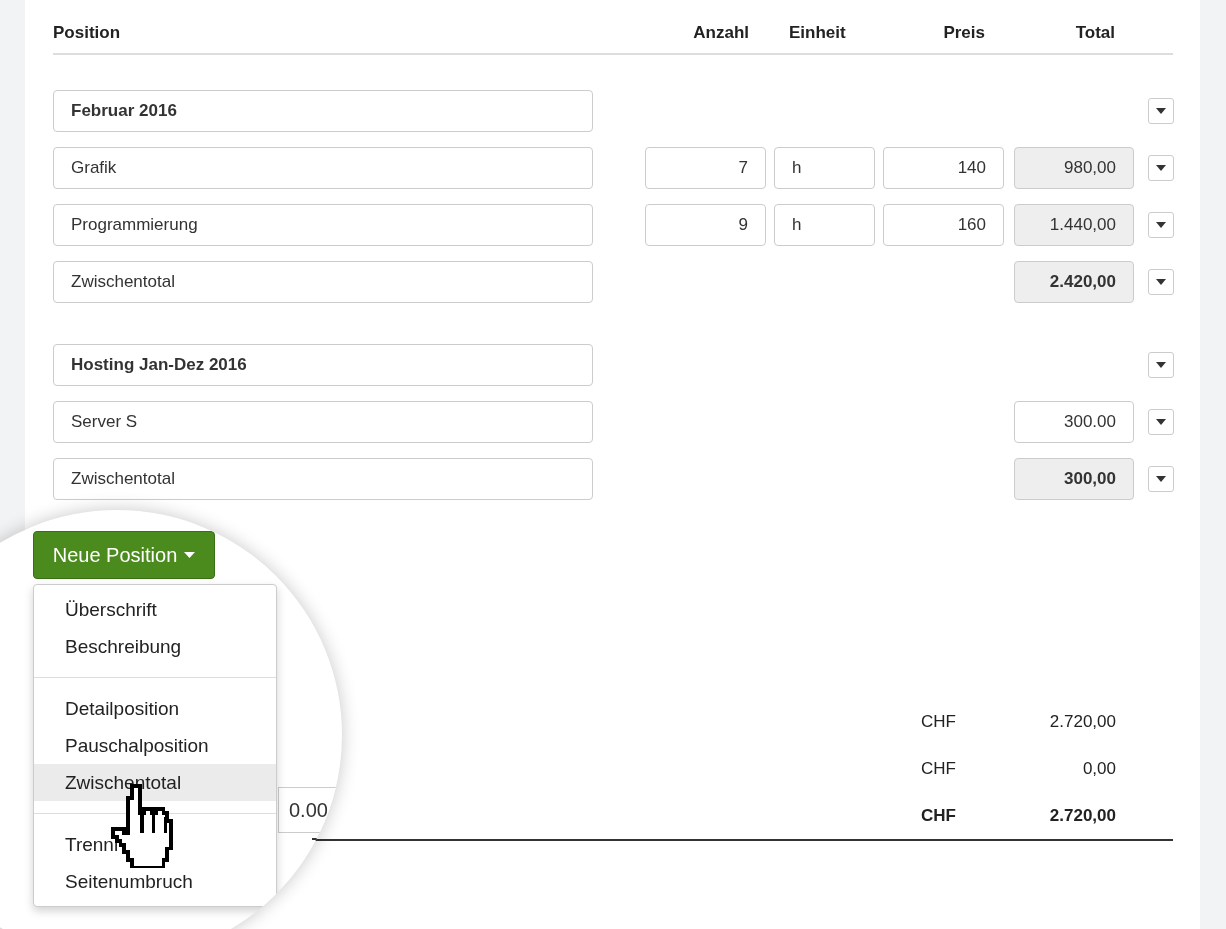  I want to click on subtotal-amount-field: 300,00, so click(1074, 479).